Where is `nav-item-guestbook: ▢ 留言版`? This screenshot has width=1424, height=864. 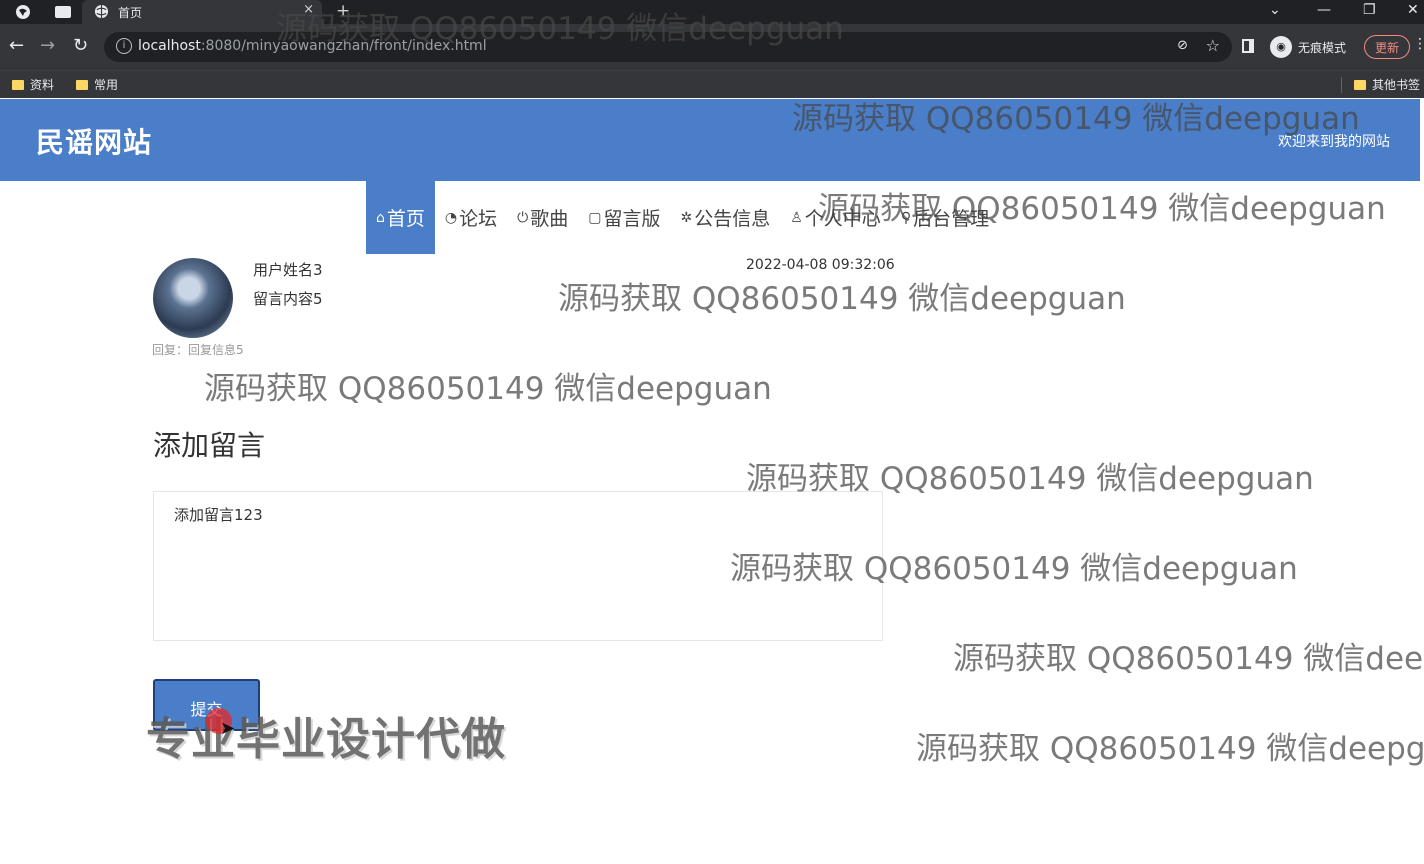 nav-item-guestbook: ▢ 留言版 is located at coordinates (624, 217).